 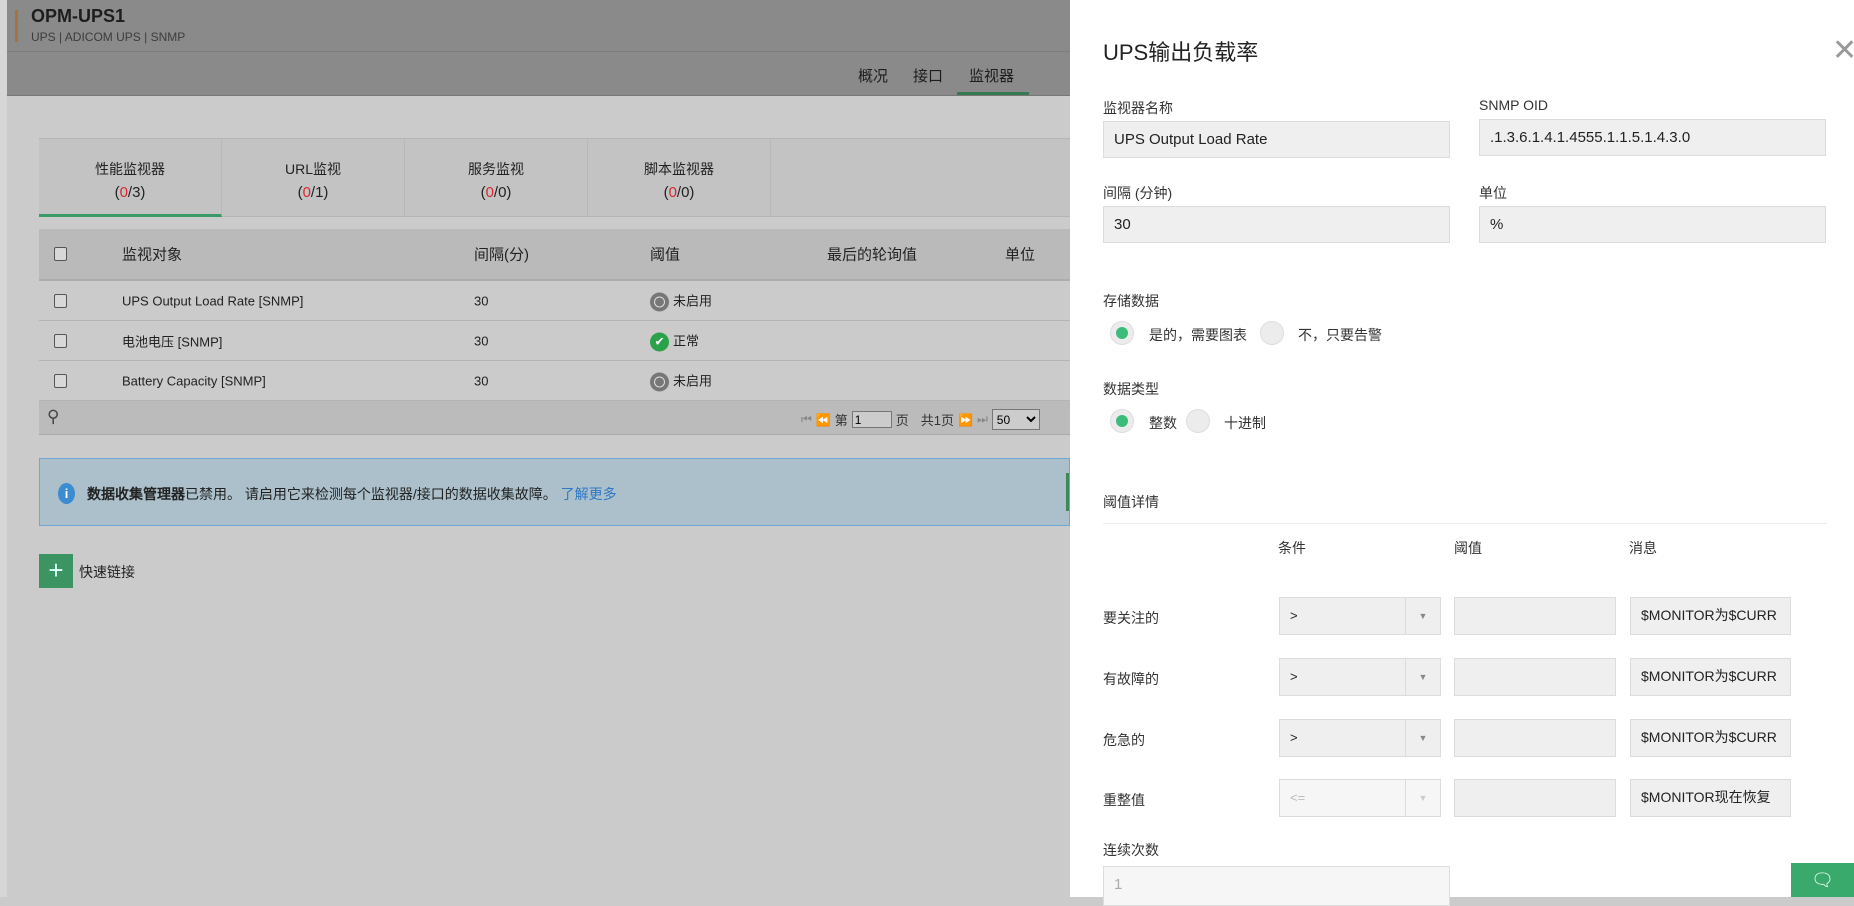 What do you see at coordinates (659, 382) in the screenshot?
I see `disabled-icon` at bounding box center [659, 382].